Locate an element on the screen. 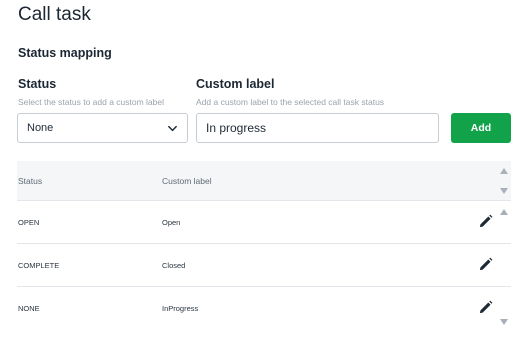 The height and width of the screenshot is (347, 521). scroll-down-icon is located at coordinates (504, 191).